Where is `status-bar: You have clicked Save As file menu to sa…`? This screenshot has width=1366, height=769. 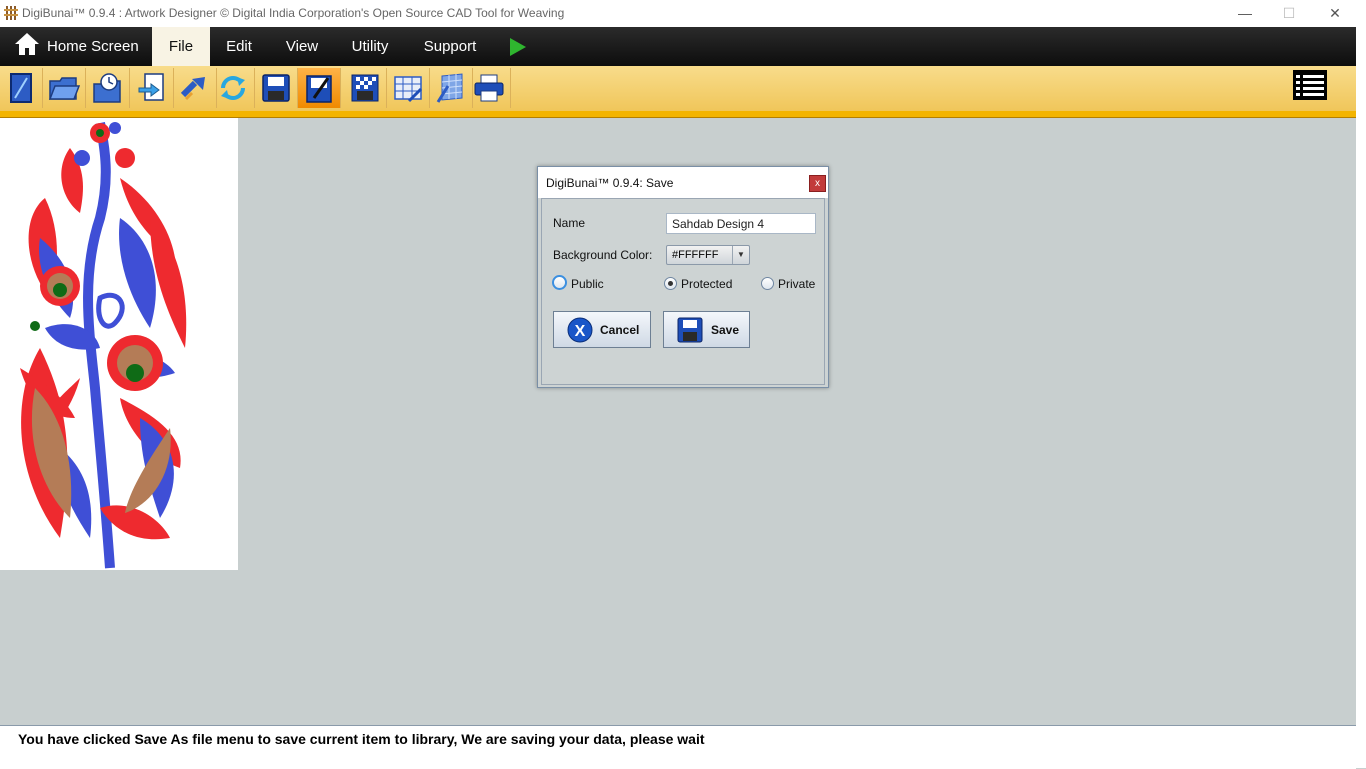
status-bar: You have clicked Save As file menu to sa… is located at coordinates (678, 747).